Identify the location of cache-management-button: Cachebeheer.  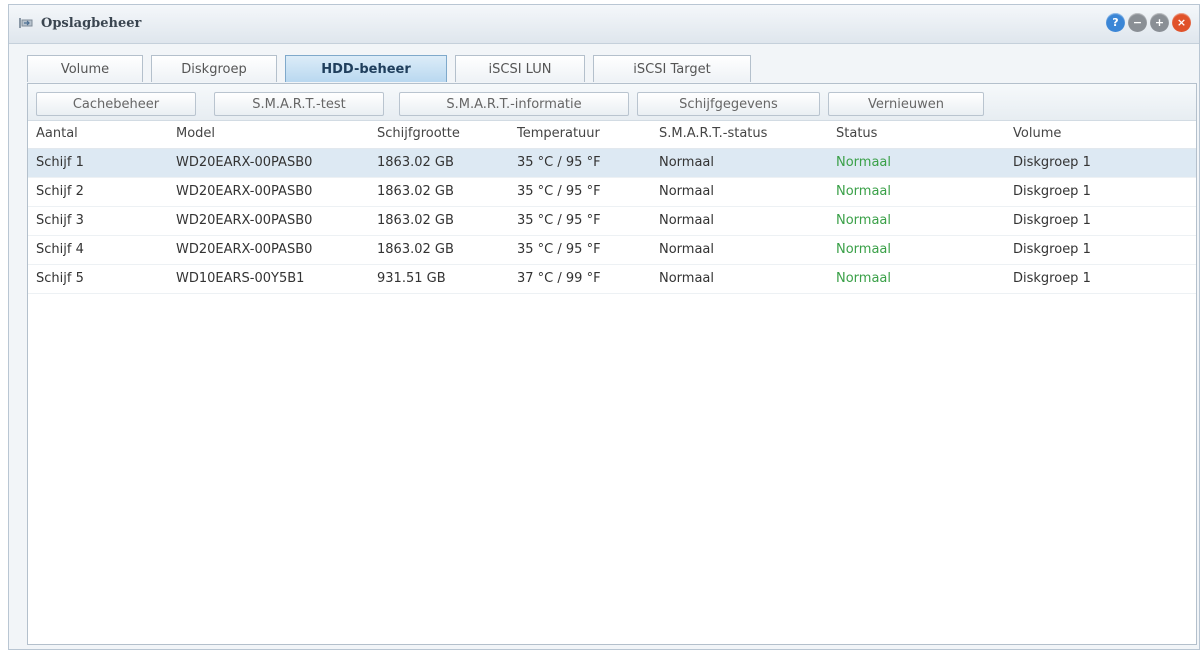
(116, 104).